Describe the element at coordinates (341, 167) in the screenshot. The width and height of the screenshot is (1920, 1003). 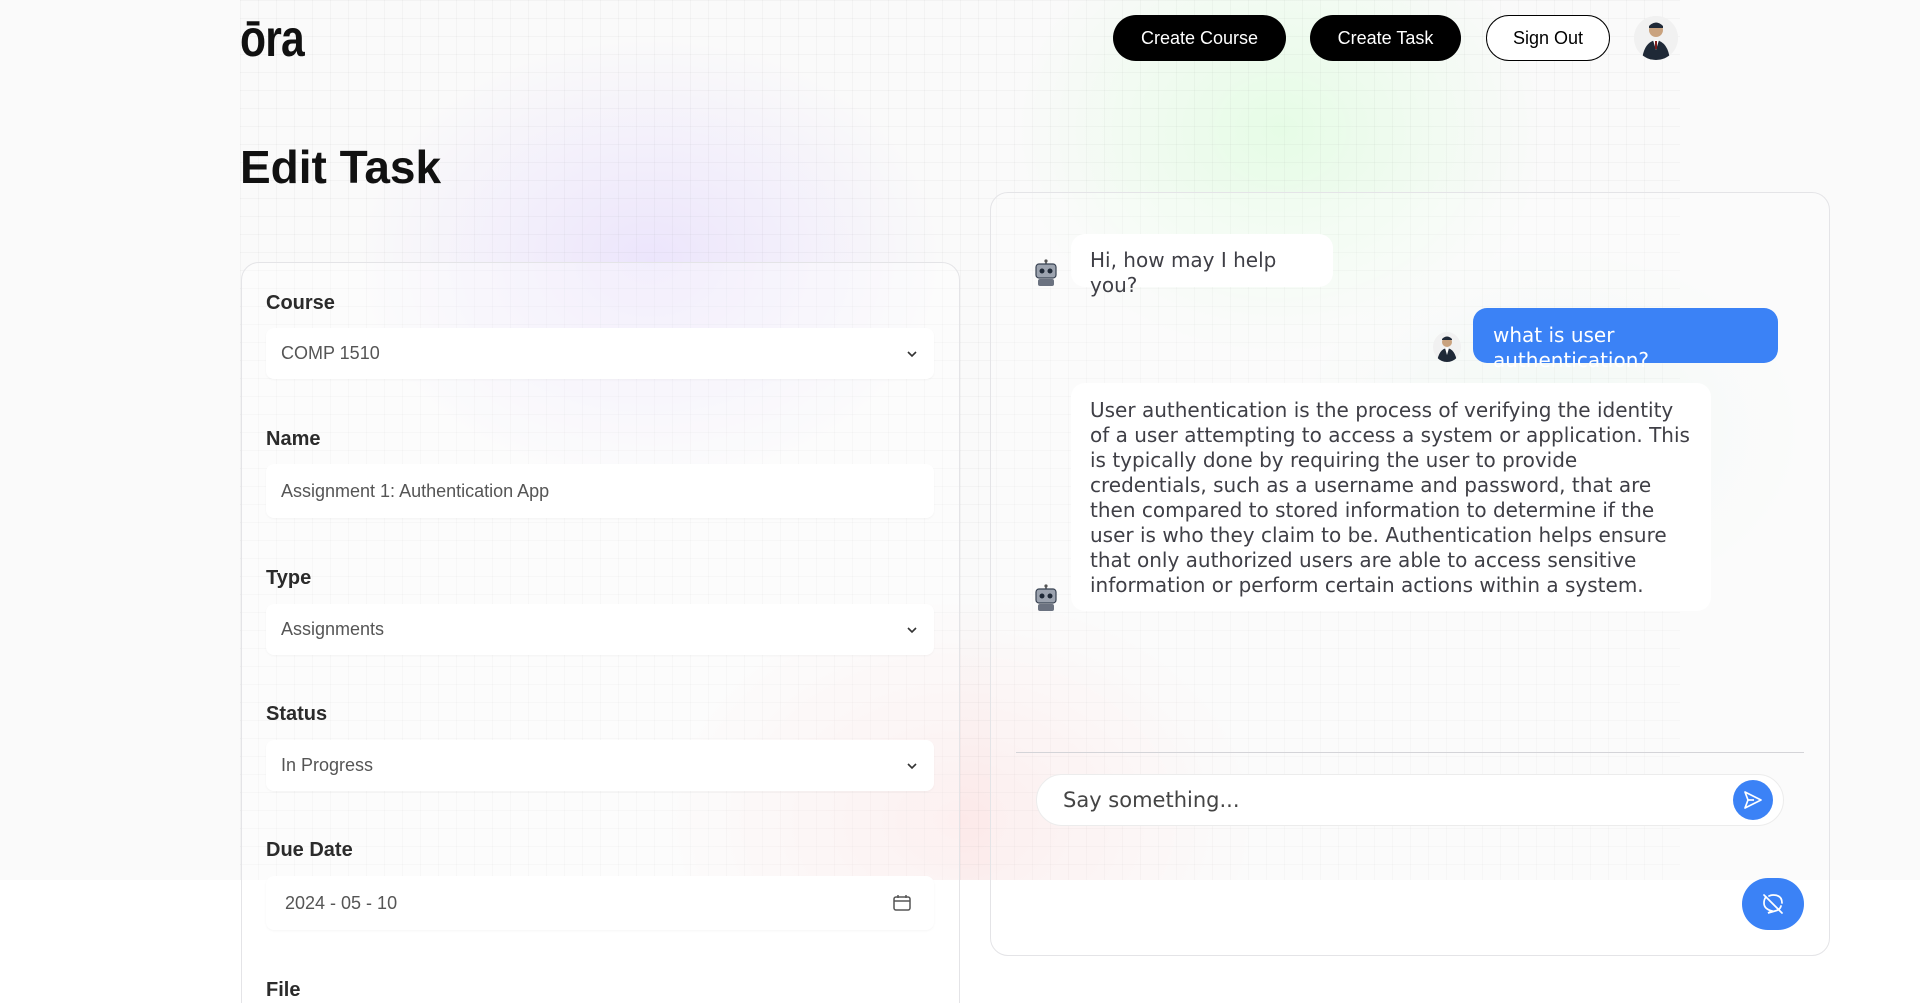
I see `page-title: Edit Task` at that location.